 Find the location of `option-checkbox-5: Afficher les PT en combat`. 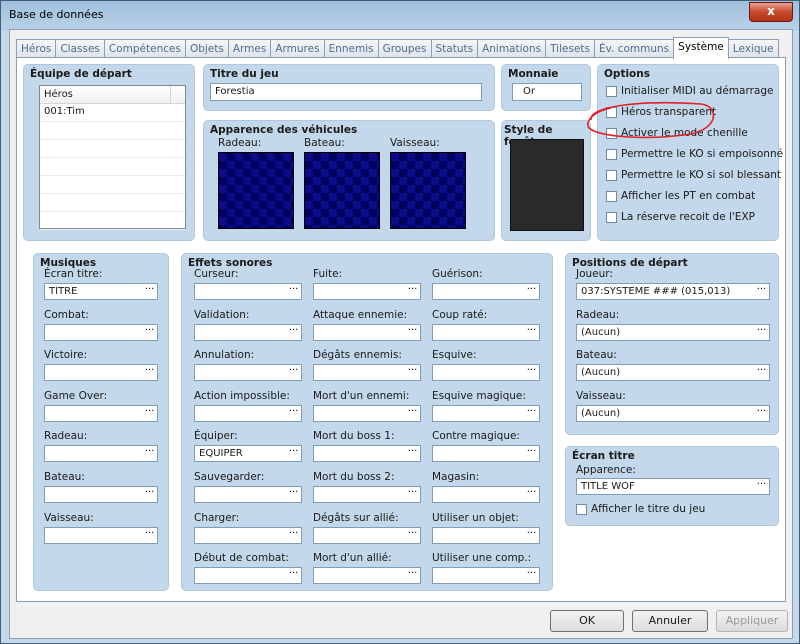

option-checkbox-5: Afficher les PT en combat is located at coordinates (680, 196).